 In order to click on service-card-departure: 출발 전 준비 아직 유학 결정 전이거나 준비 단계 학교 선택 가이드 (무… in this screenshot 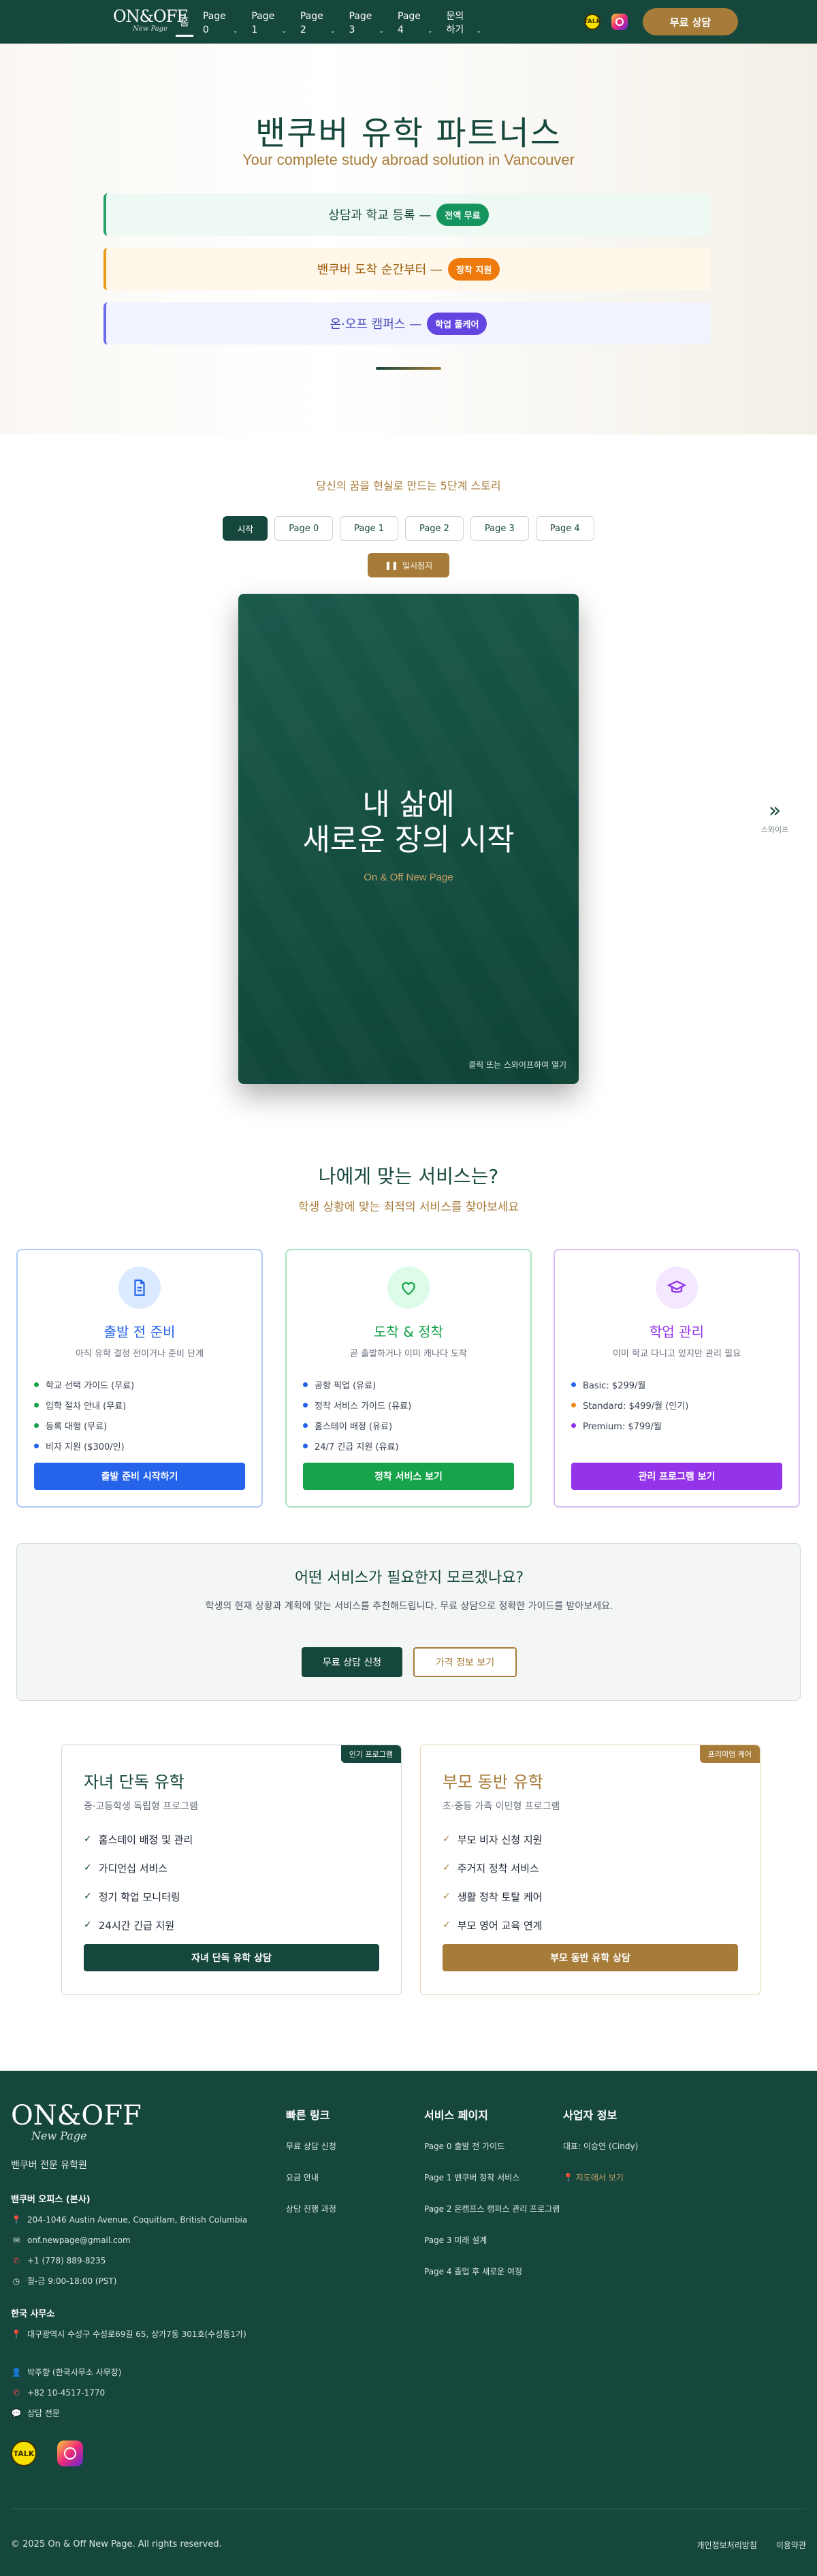, I will do `click(139, 1378)`.